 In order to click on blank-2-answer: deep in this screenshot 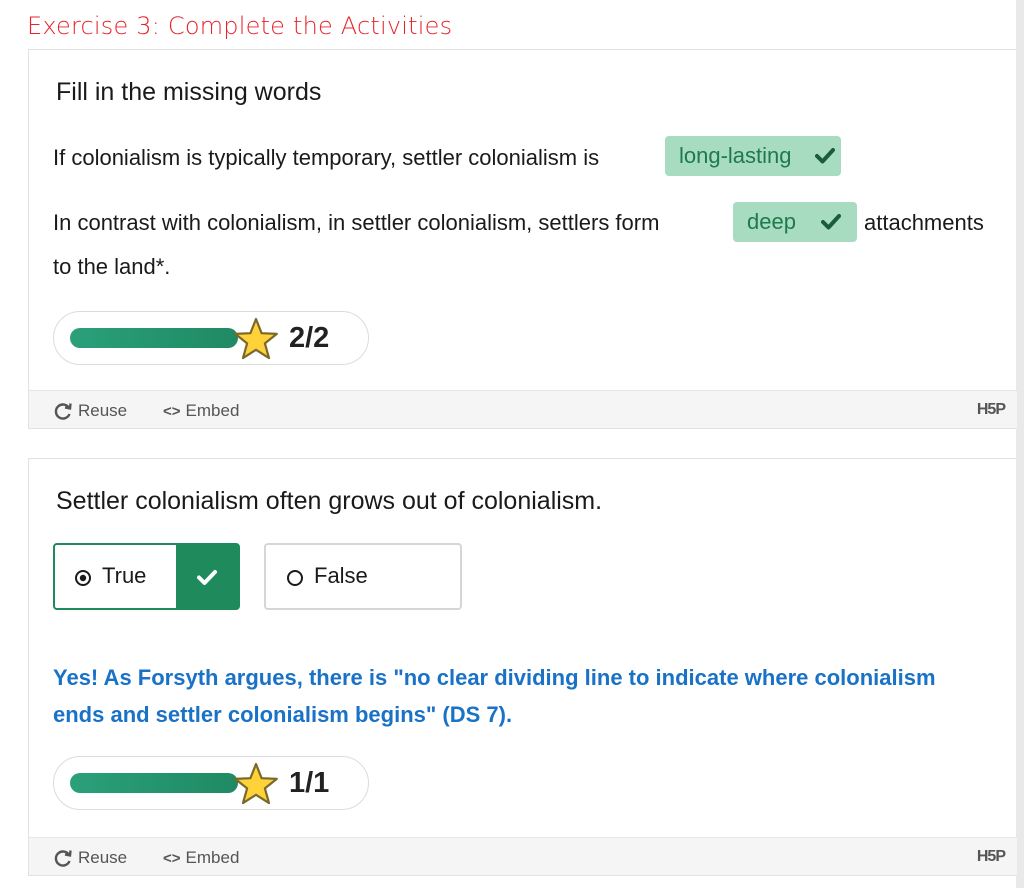, I will do `click(795, 222)`.